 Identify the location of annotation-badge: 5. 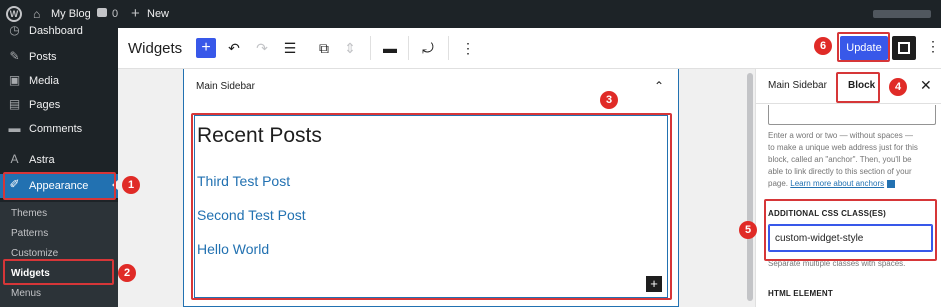
(748, 230).